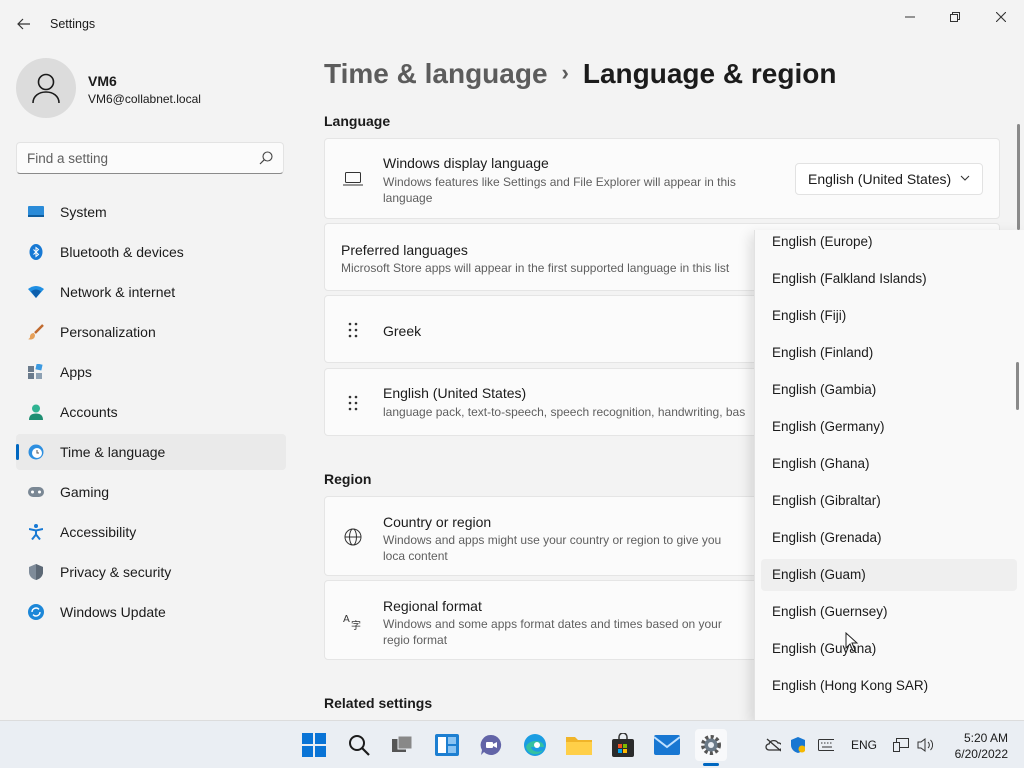 This screenshot has height=768, width=1024. Describe the element at coordinates (151, 532) in the screenshot. I see `sidebar-item-accessibility: Accessibility` at that location.